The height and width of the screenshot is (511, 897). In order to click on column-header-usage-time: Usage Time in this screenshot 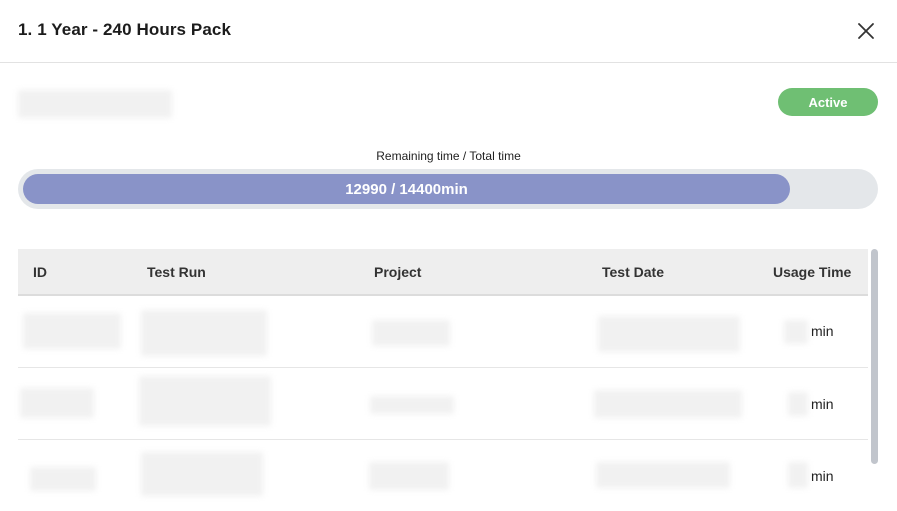, I will do `click(812, 272)`.